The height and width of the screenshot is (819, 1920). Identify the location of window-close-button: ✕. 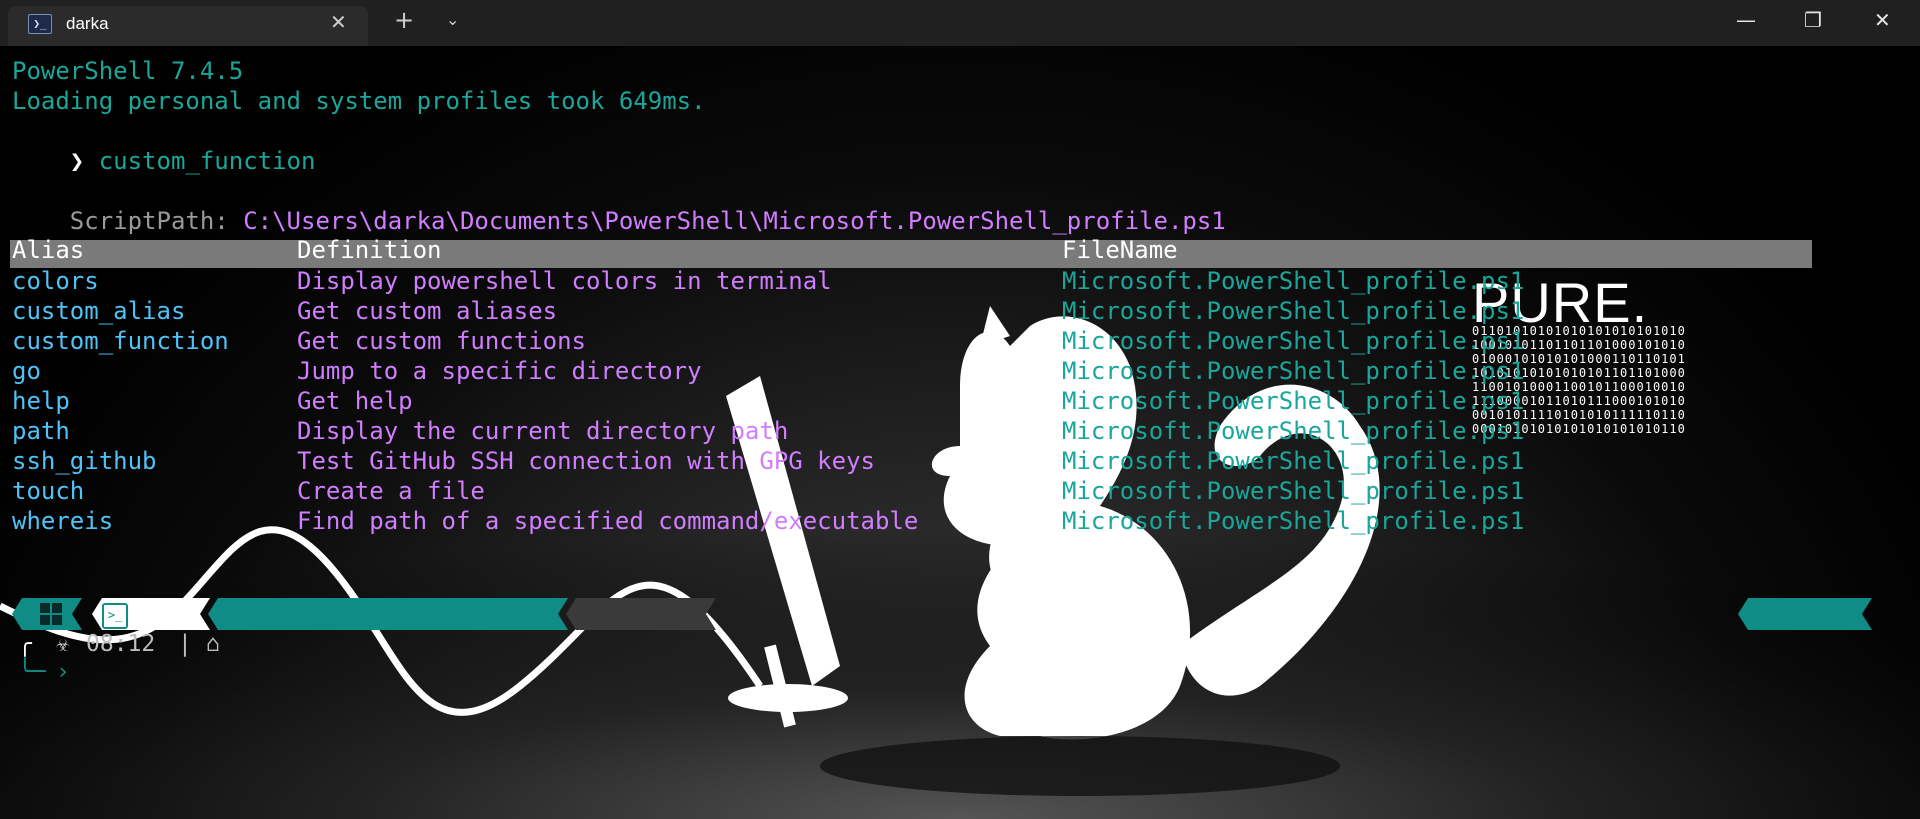
(1882, 20).